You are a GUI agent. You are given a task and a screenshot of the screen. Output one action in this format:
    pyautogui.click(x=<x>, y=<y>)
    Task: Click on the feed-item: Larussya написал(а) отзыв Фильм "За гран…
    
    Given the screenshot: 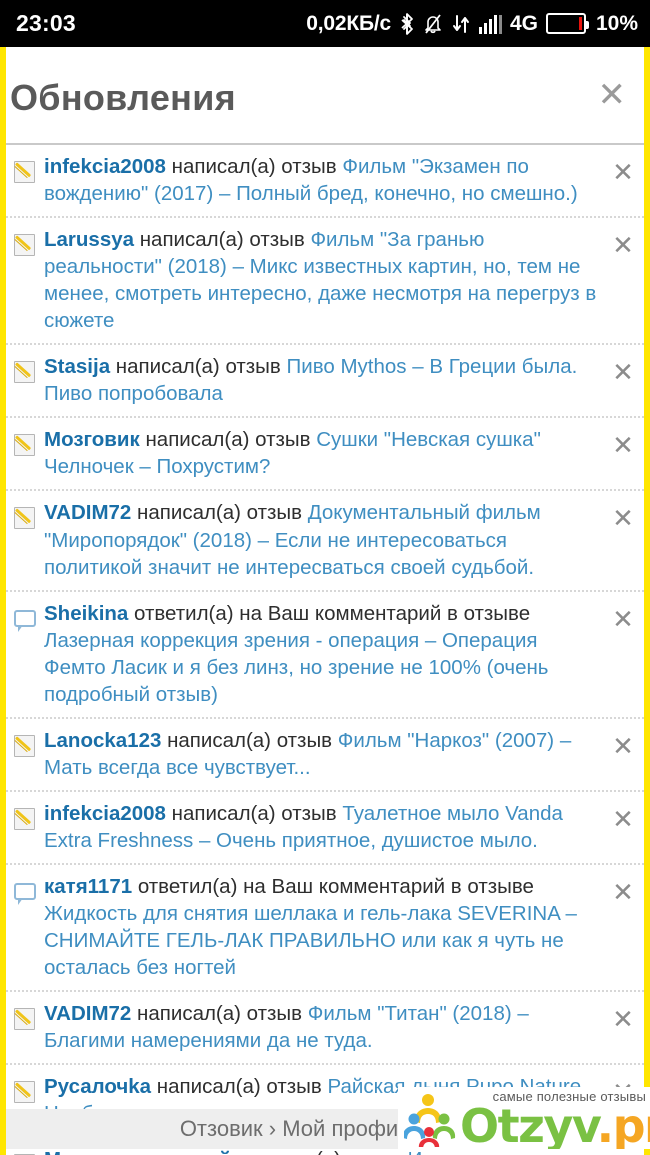 What is the action you would take?
    pyautogui.click(x=325, y=282)
    